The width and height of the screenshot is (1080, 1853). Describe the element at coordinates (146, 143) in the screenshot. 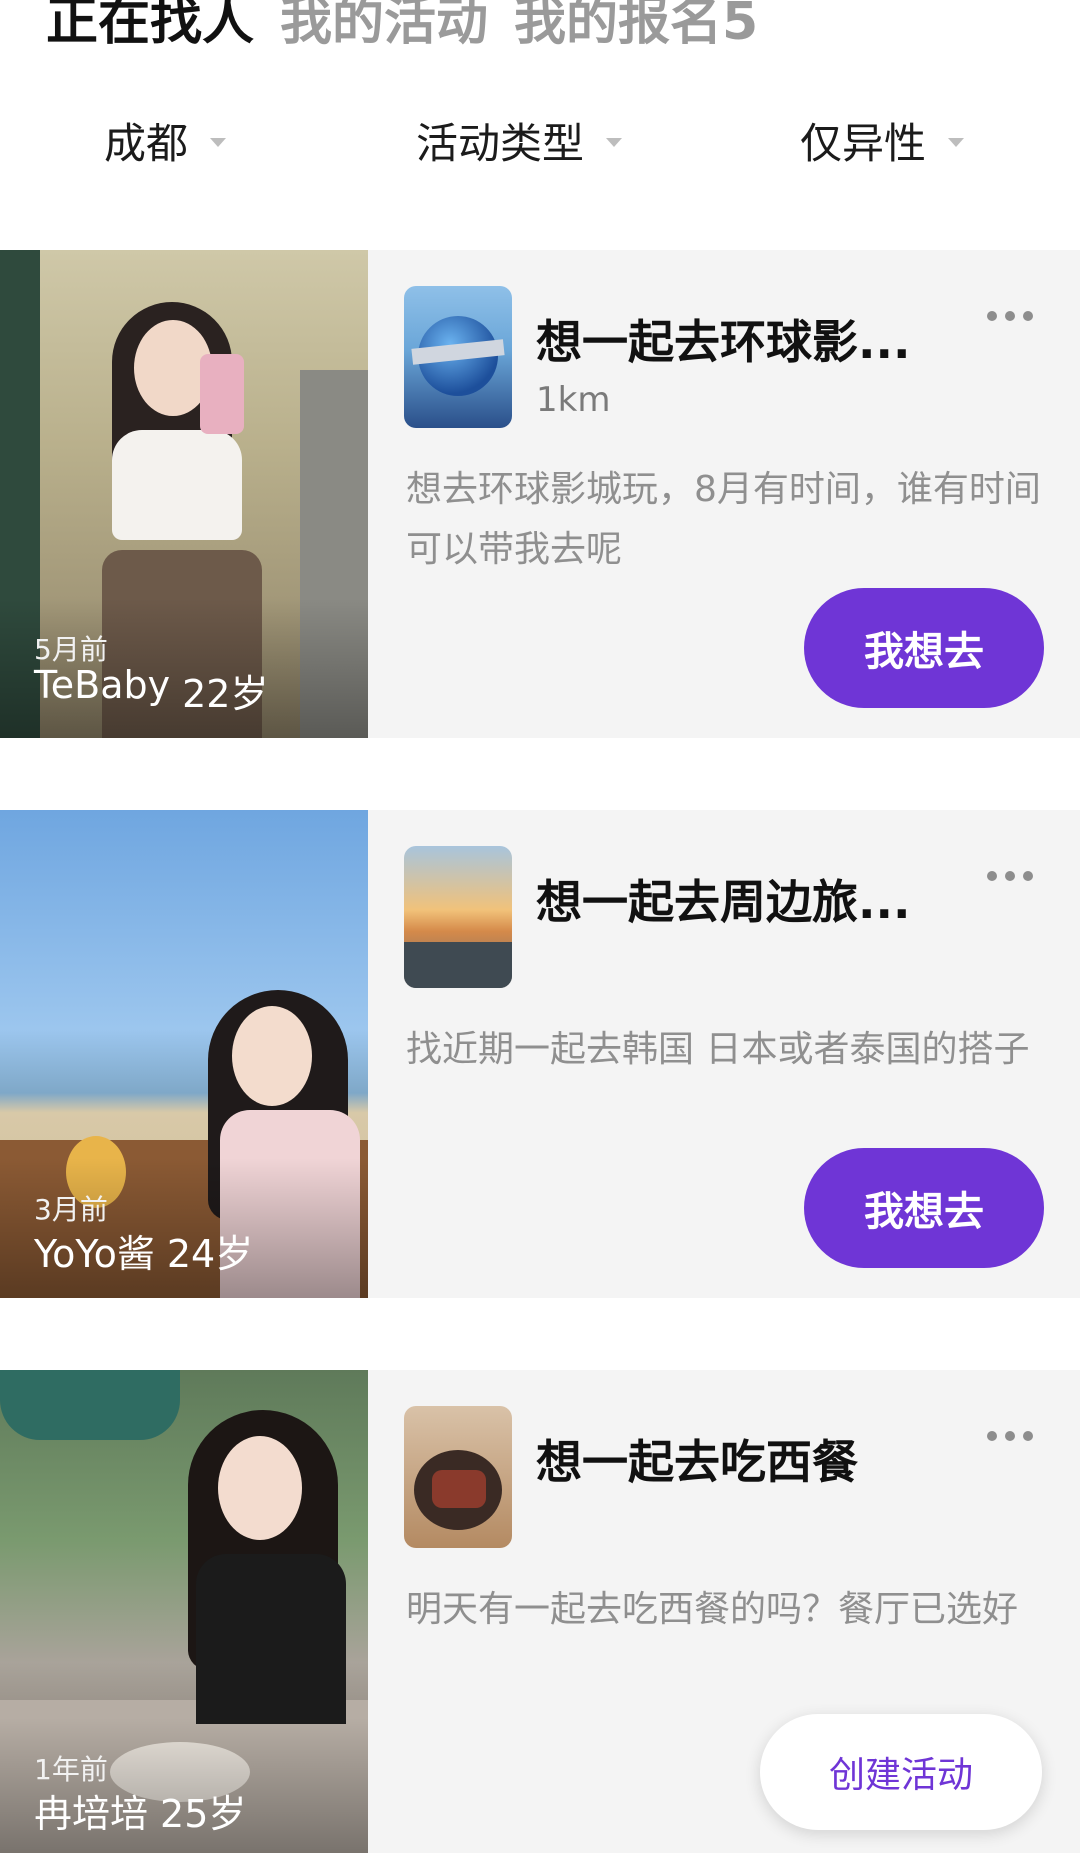

I see `filter-city-label: 成都` at that location.